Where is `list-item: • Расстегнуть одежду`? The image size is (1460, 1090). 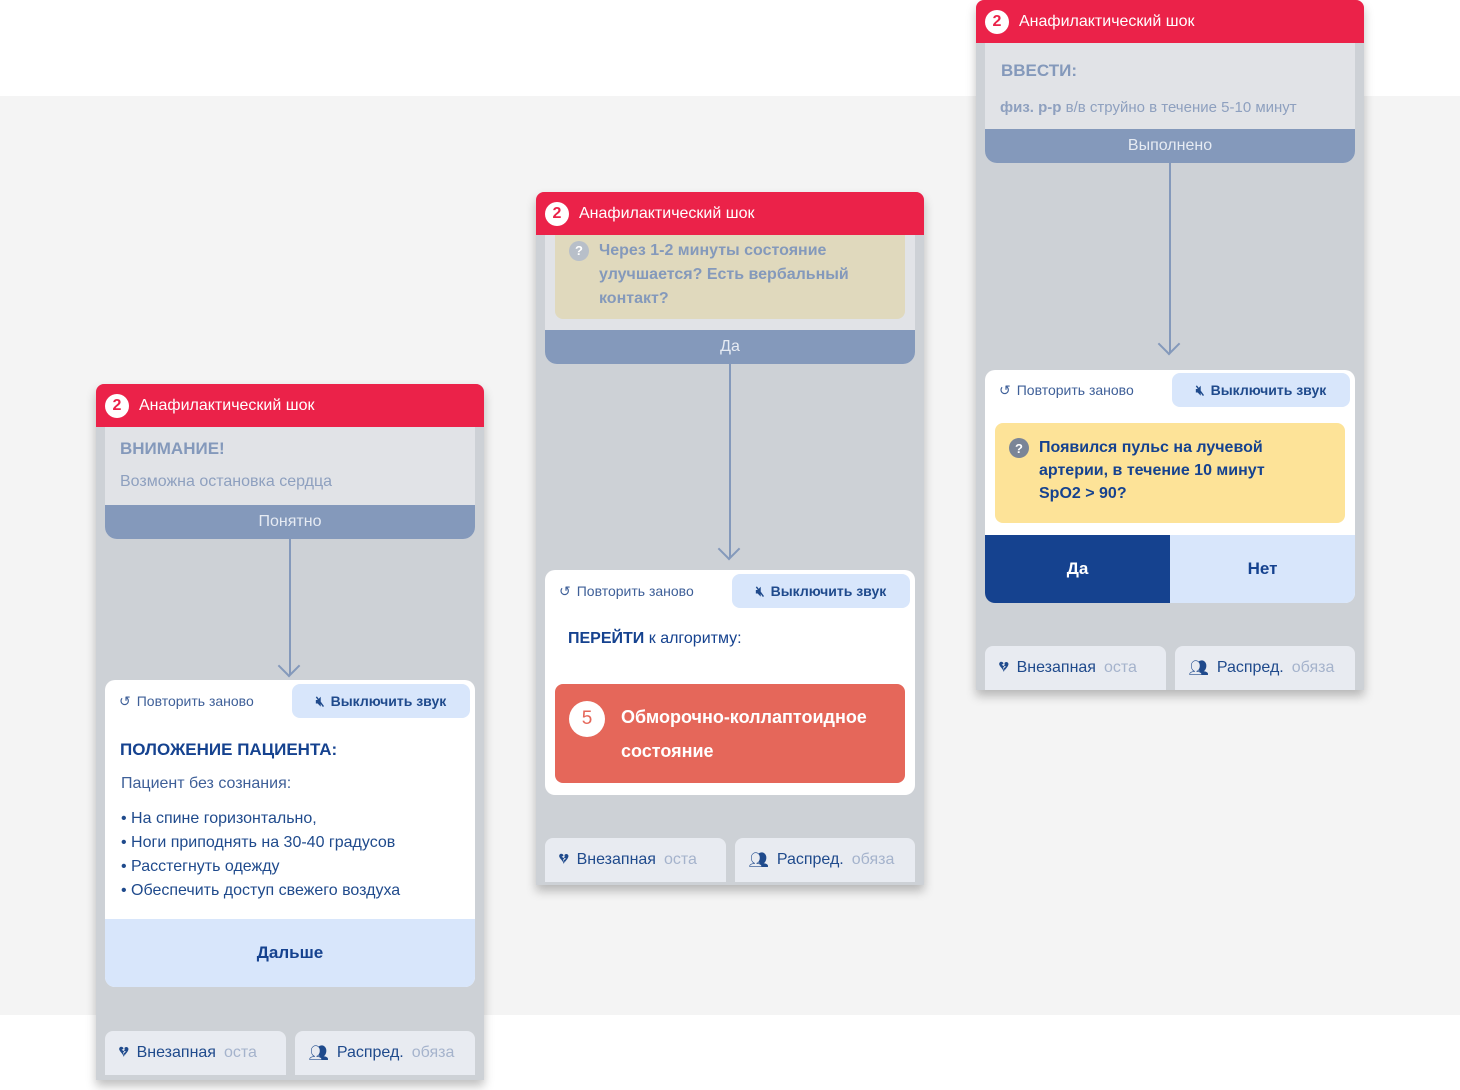
list-item: • Расстегнуть одежду is located at coordinates (200, 866).